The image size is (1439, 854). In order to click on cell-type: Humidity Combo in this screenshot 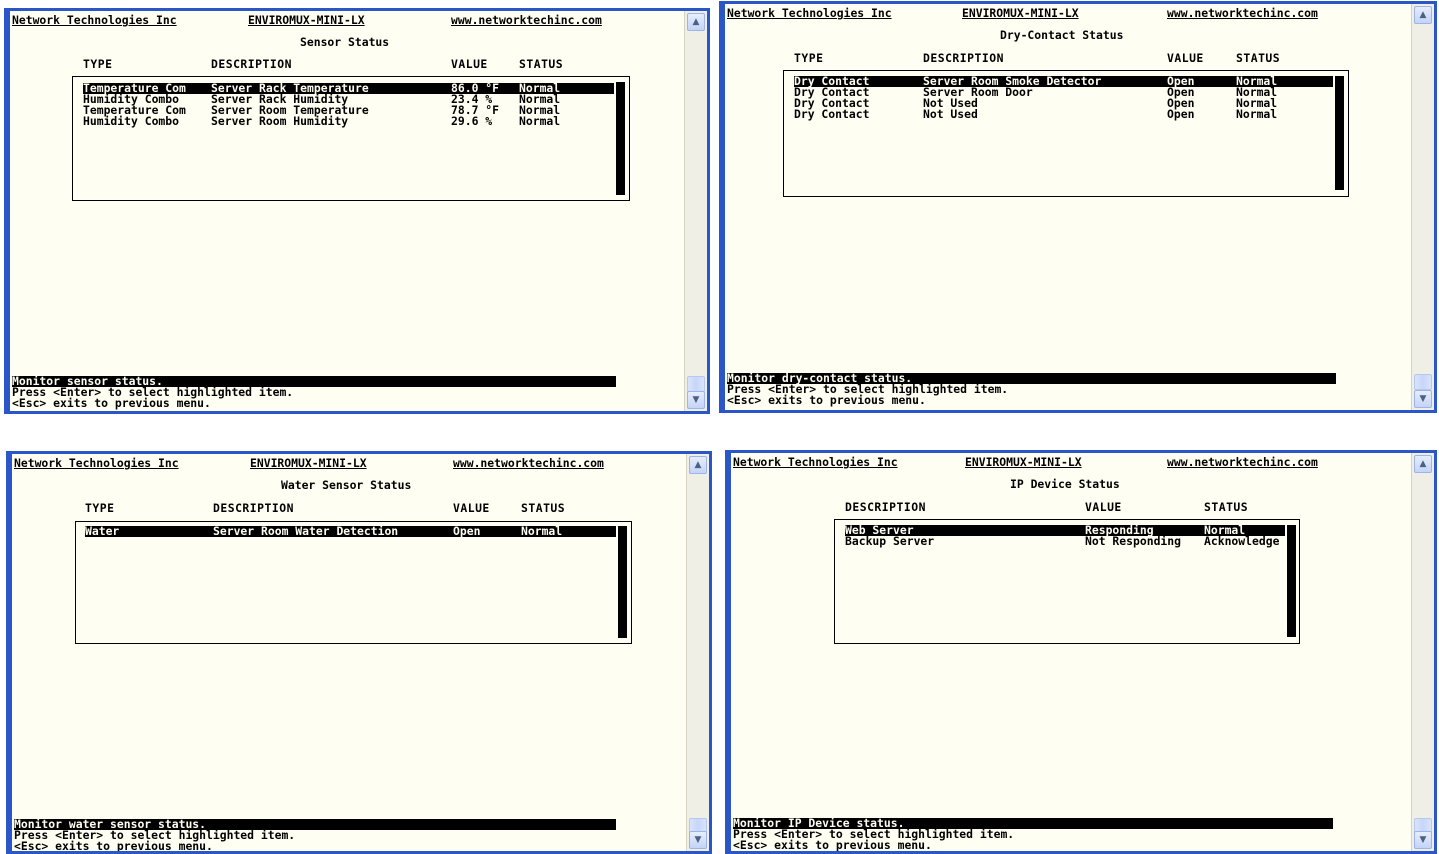, I will do `click(131, 121)`.